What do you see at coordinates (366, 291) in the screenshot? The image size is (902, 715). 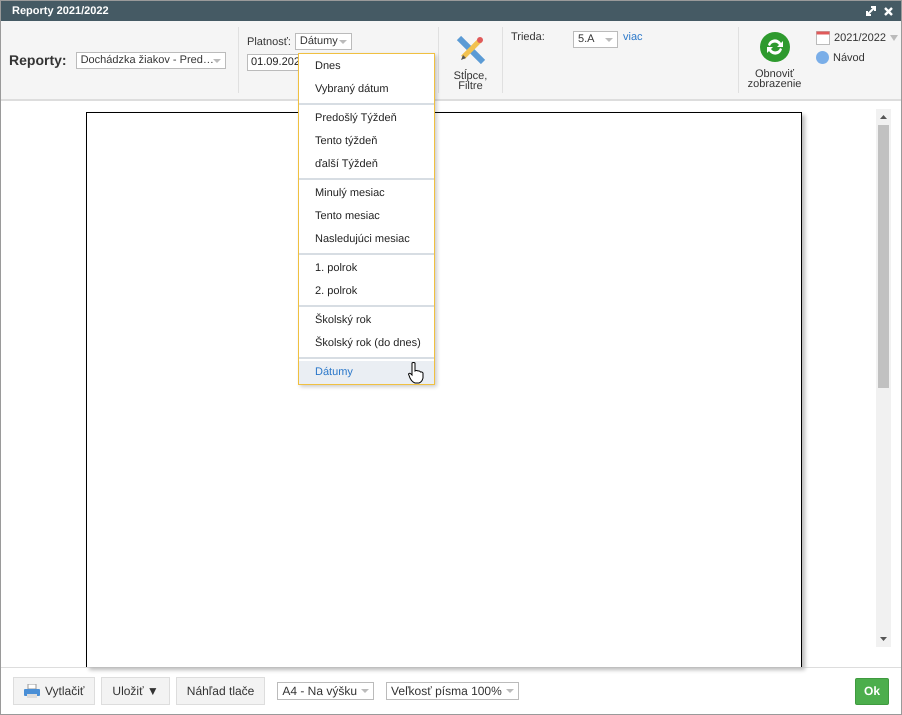 I see `menu-item: 2. polrok` at bounding box center [366, 291].